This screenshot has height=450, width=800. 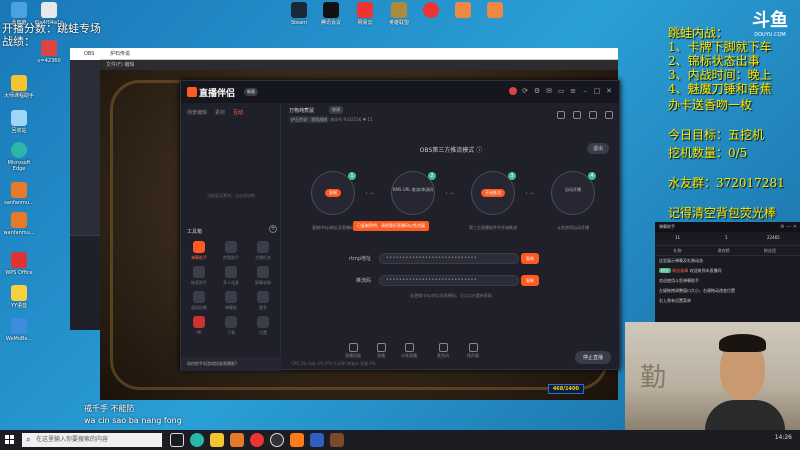 What do you see at coordinates (231, 301) in the screenshot?
I see `tool-danmuji: 弹幕姬` at bounding box center [231, 301].